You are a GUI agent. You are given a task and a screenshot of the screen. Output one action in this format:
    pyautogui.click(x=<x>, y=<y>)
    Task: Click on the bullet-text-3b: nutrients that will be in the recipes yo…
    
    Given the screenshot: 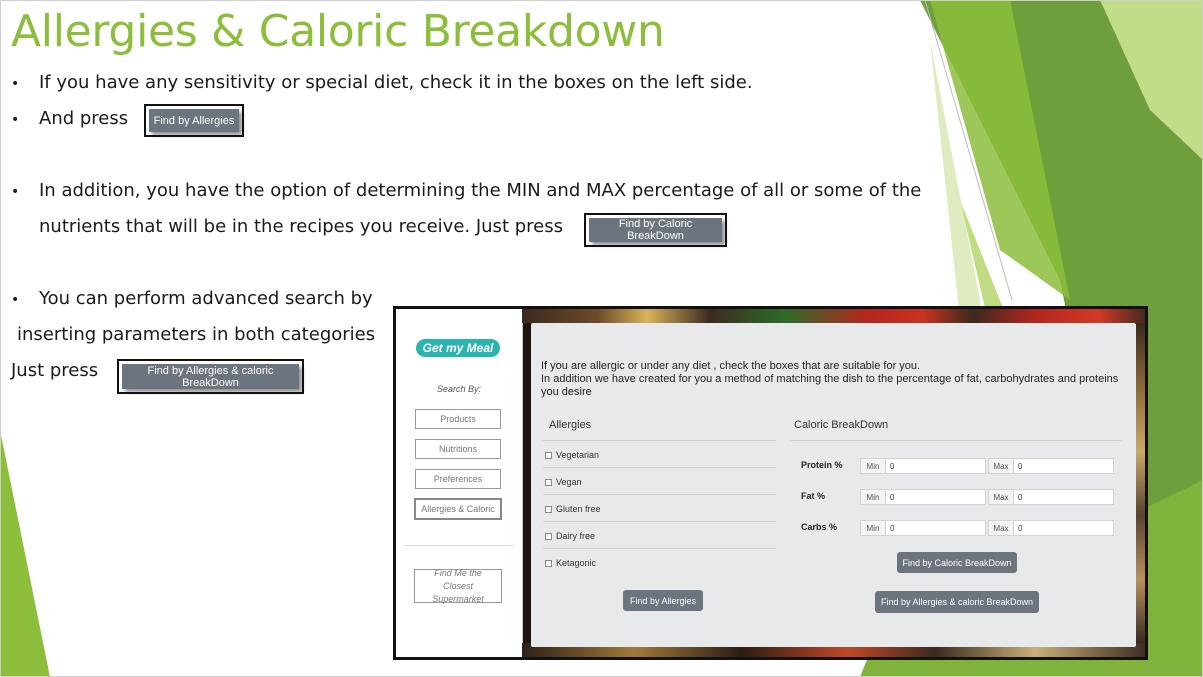 What is the action you would take?
    pyautogui.click(x=301, y=226)
    